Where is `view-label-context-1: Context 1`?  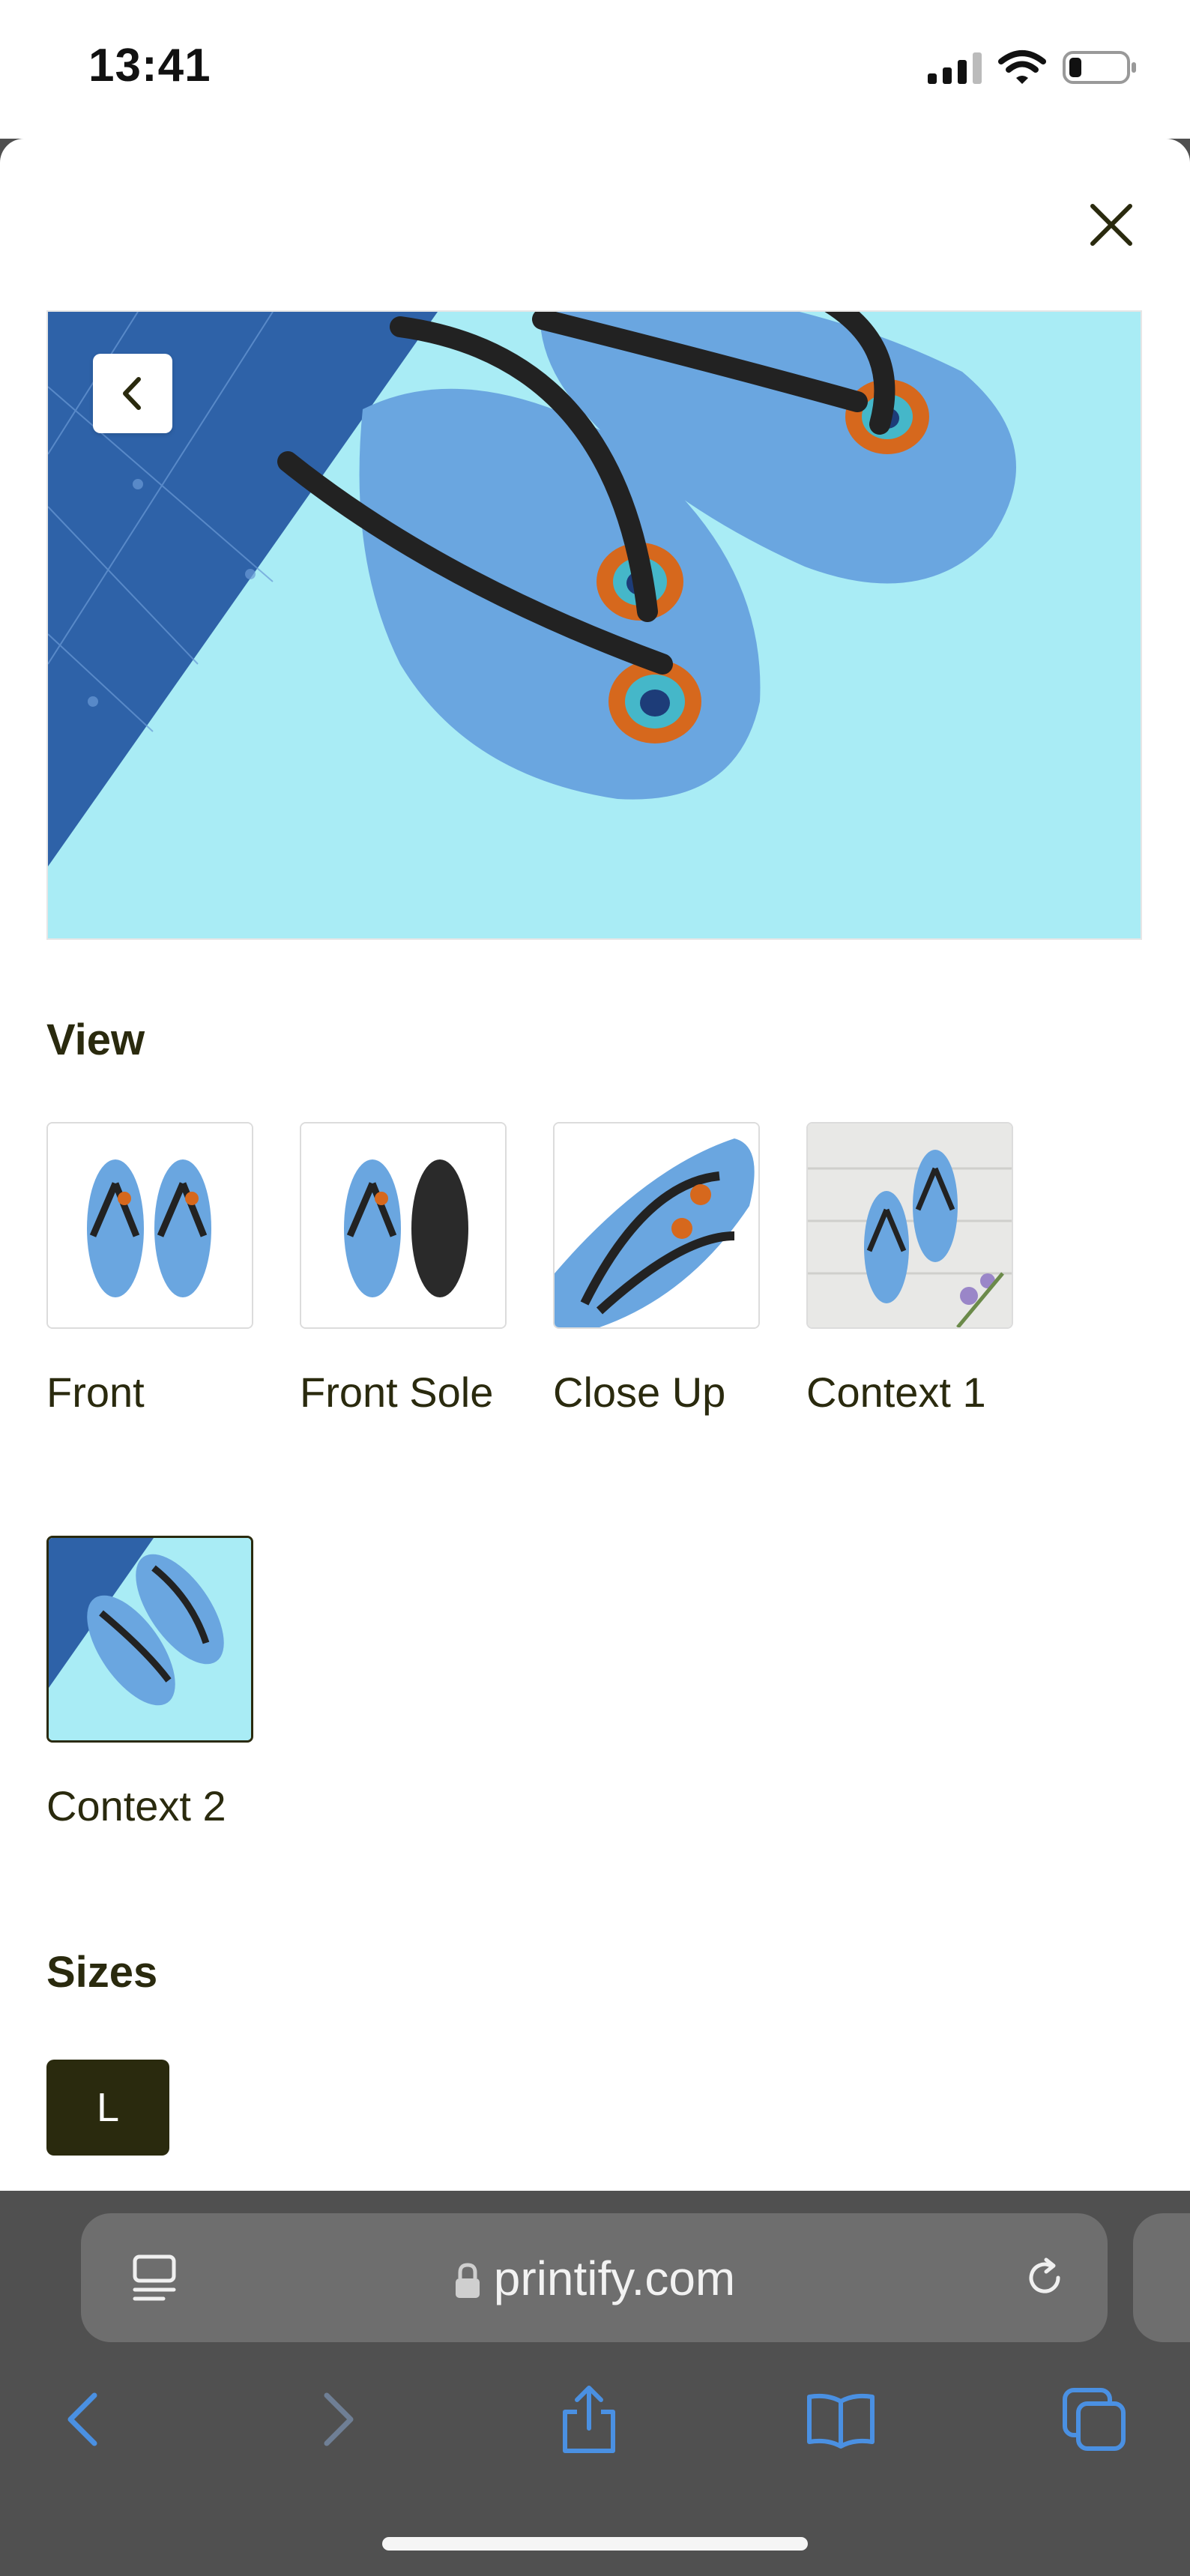 view-label-context-1: Context 1 is located at coordinates (896, 1393).